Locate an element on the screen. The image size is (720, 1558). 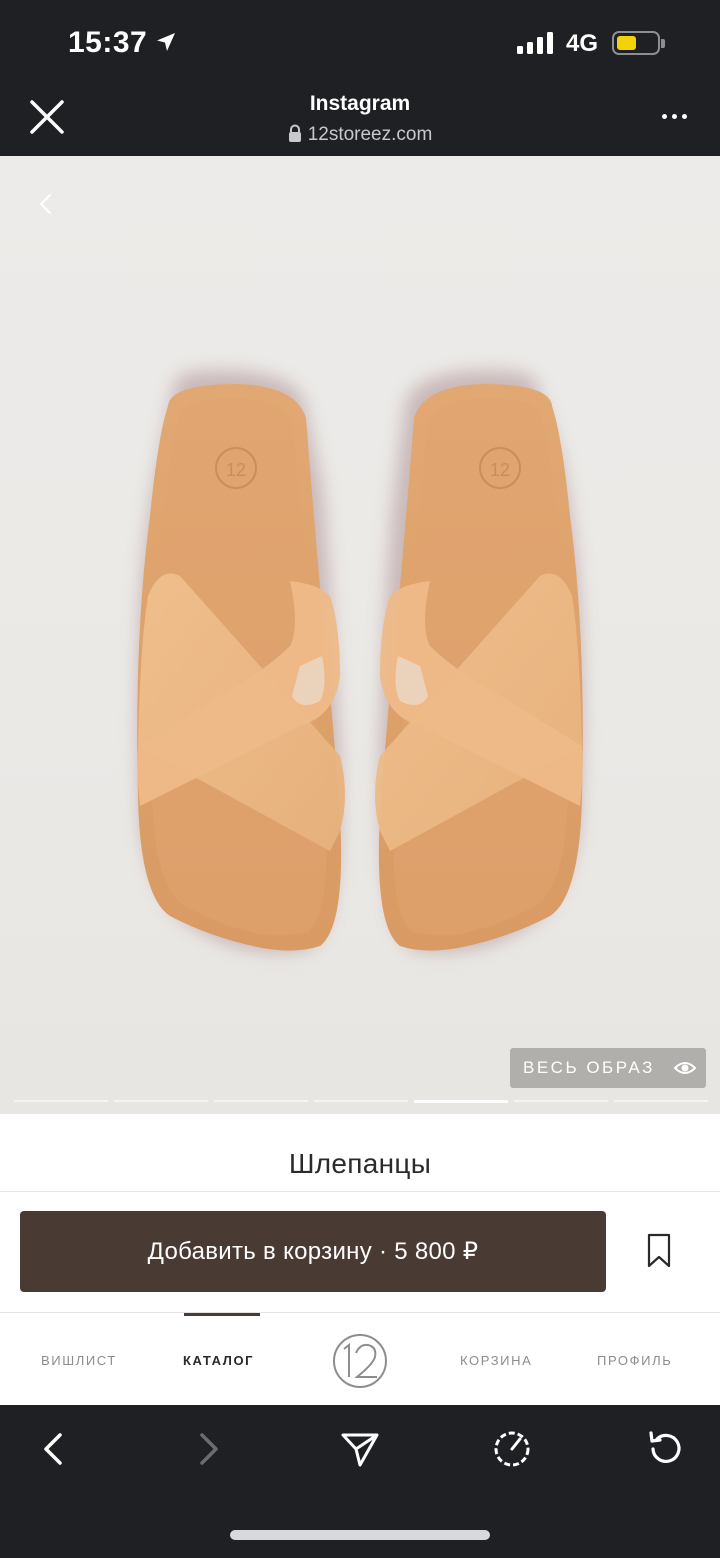
battery-icon is located at coordinates (638, 43).